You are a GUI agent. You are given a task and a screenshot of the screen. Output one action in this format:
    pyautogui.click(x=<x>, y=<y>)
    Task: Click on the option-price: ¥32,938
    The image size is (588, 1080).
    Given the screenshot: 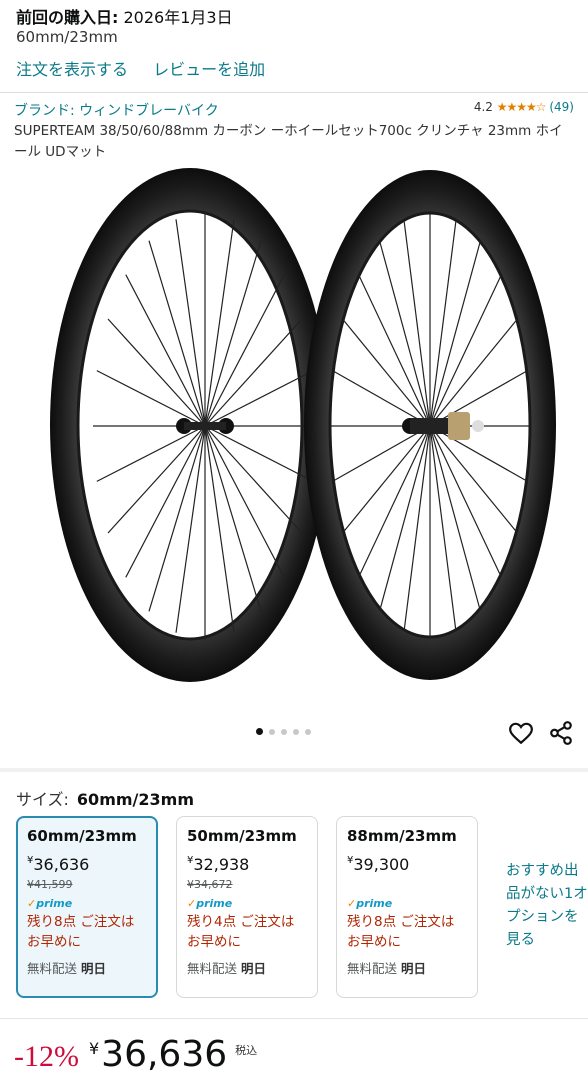 What is the action you would take?
    pyautogui.click(x=247, y=864)
    